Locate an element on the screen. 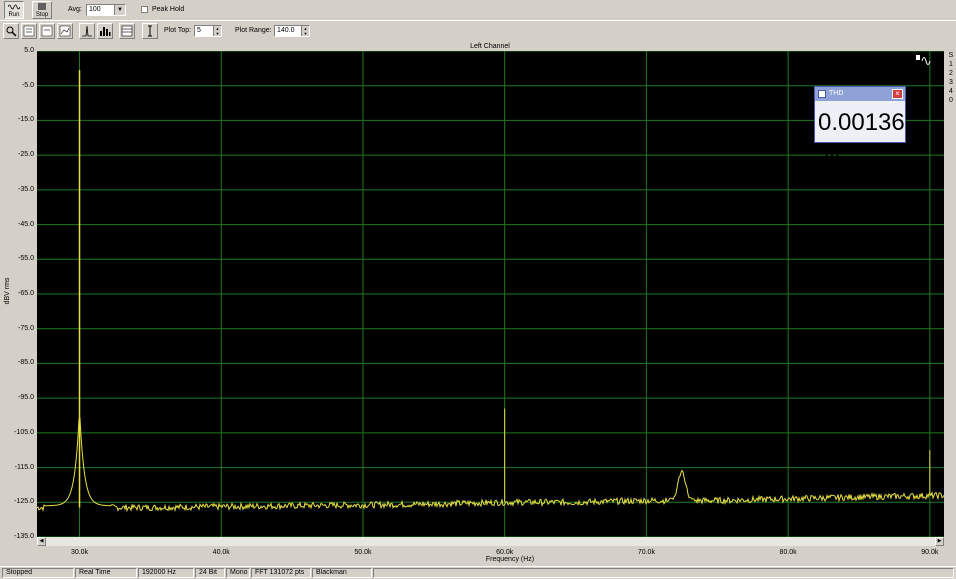 The image size is (956, 579). peak-hold-checkbox is located at coordinates (144, 9).